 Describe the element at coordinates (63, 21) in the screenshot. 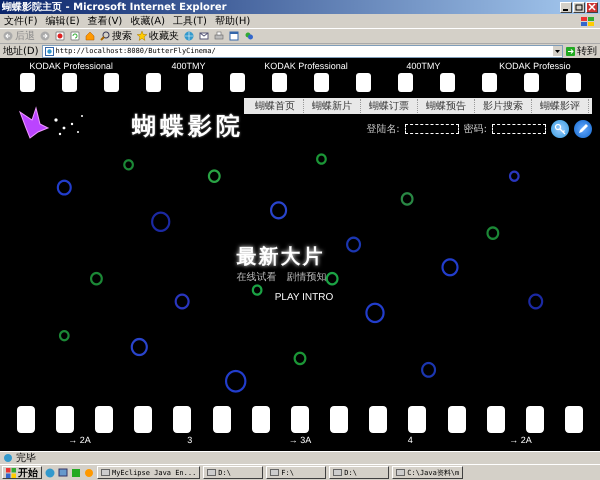

I see `menu-item: 编辑(E)` at that location.